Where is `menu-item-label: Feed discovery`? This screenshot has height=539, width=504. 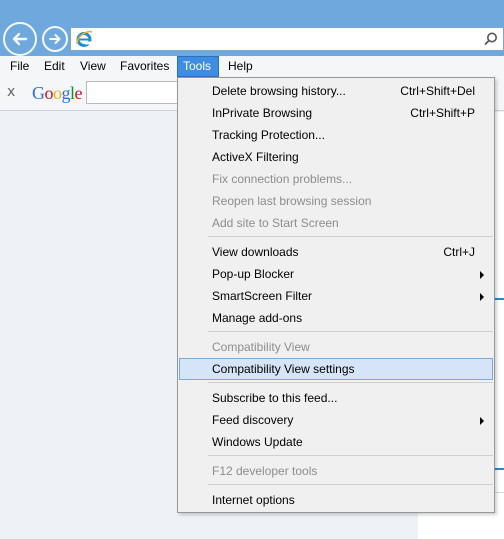
menu-item-label: Feed discovery is located at coordinates (253, 420).